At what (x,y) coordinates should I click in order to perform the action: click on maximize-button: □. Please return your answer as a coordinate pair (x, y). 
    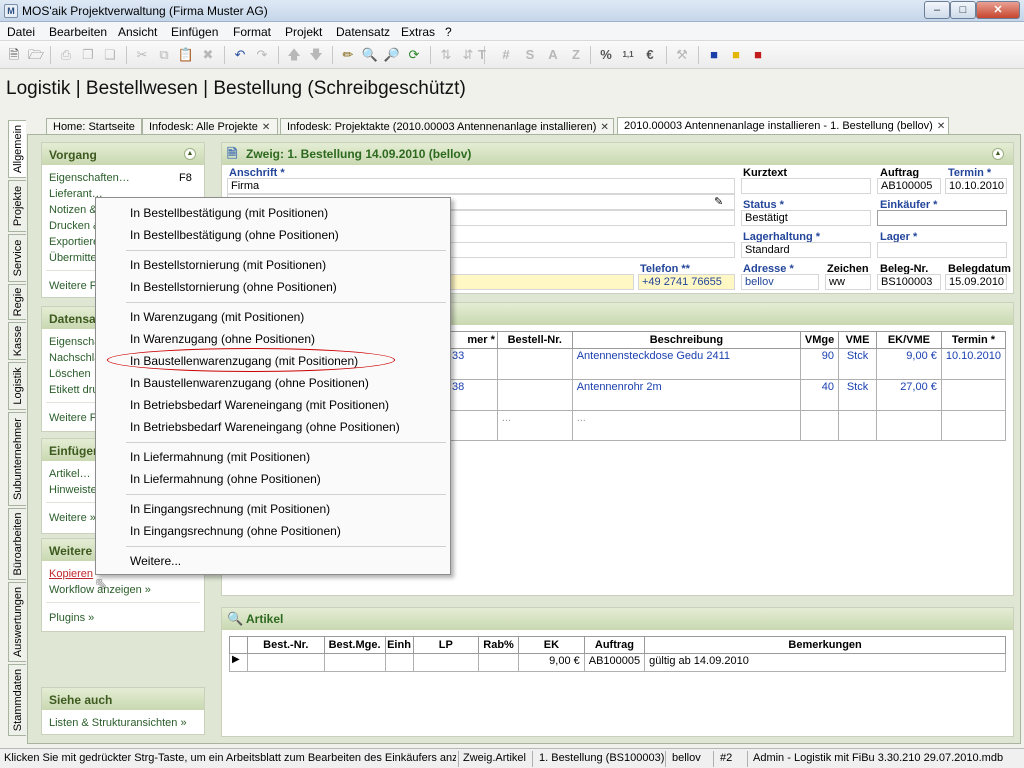
    Looking at the image, I should click on (963, 10).